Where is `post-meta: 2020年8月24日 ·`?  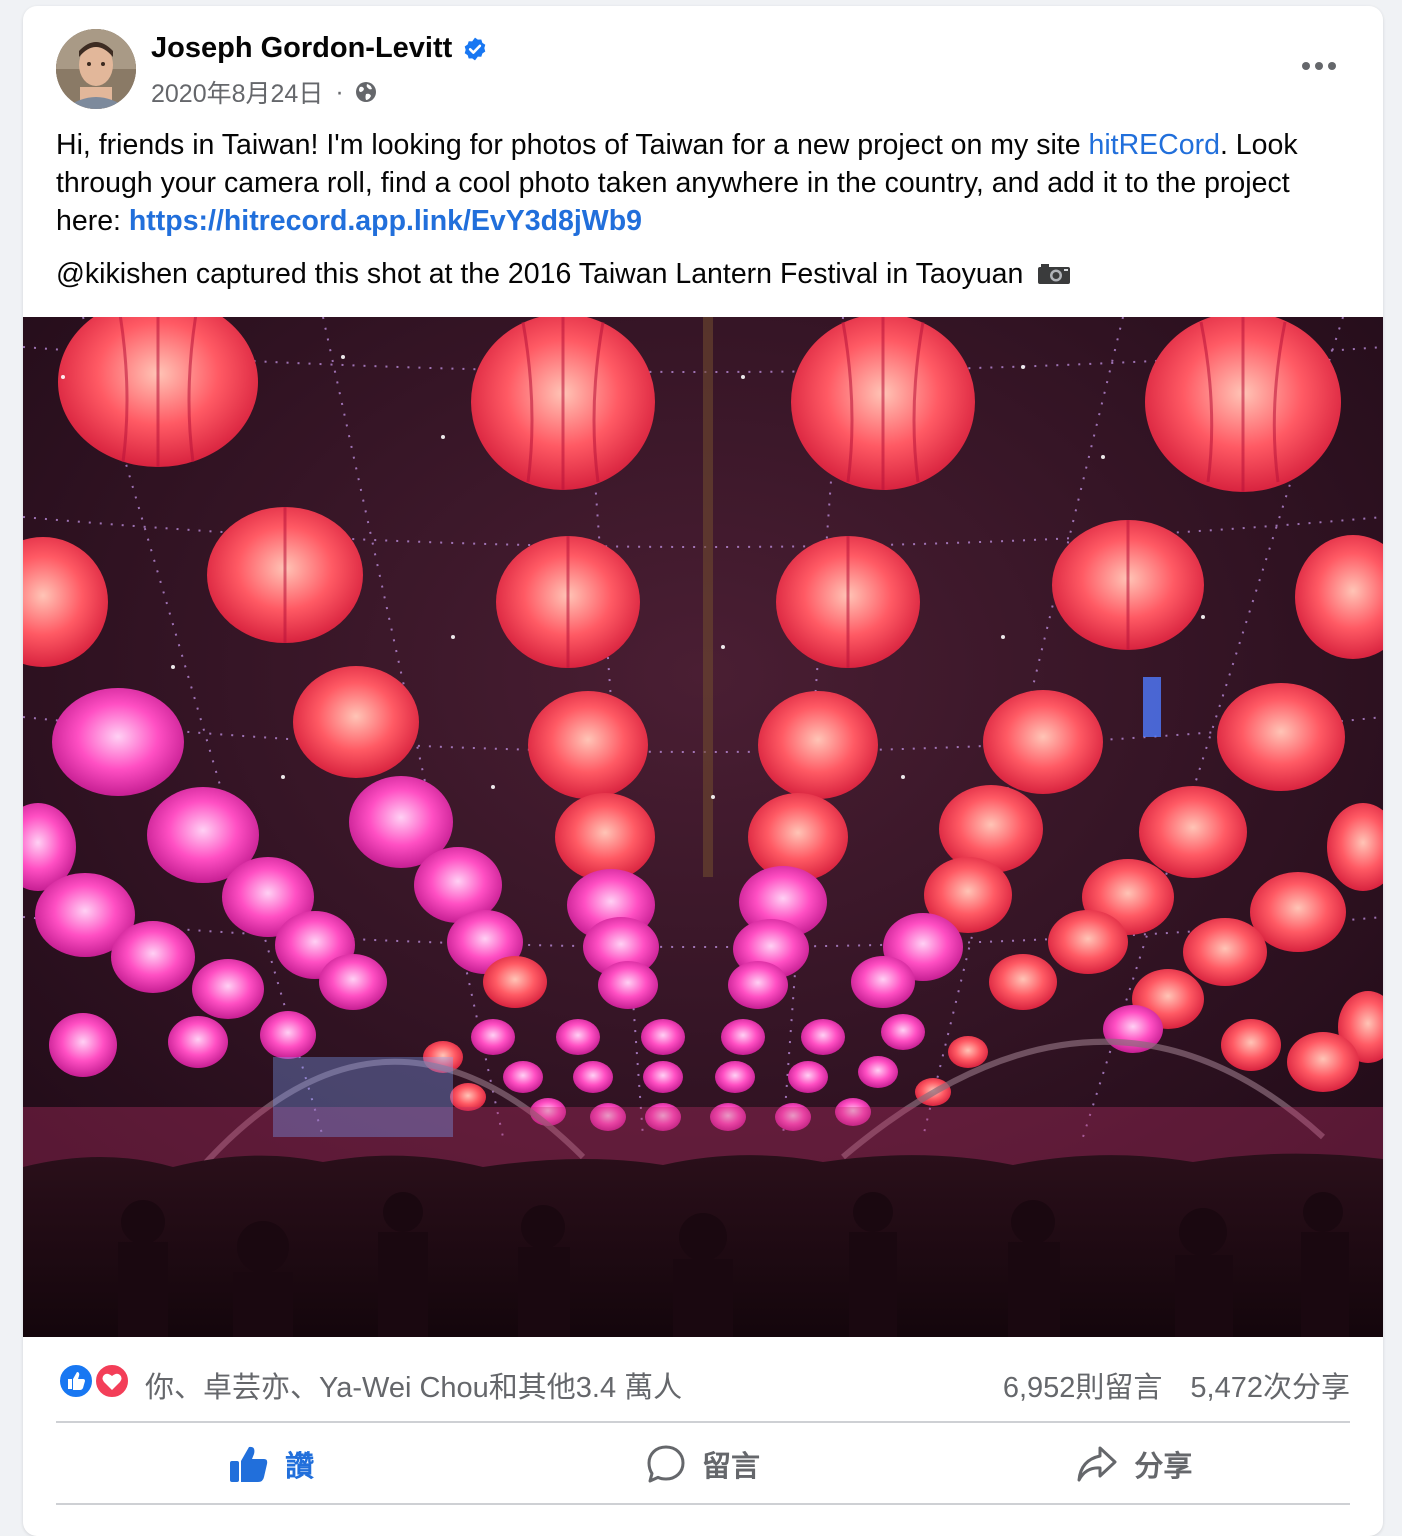
post-meta: 2020年8月24日 · is located at coordinates (264, 92).